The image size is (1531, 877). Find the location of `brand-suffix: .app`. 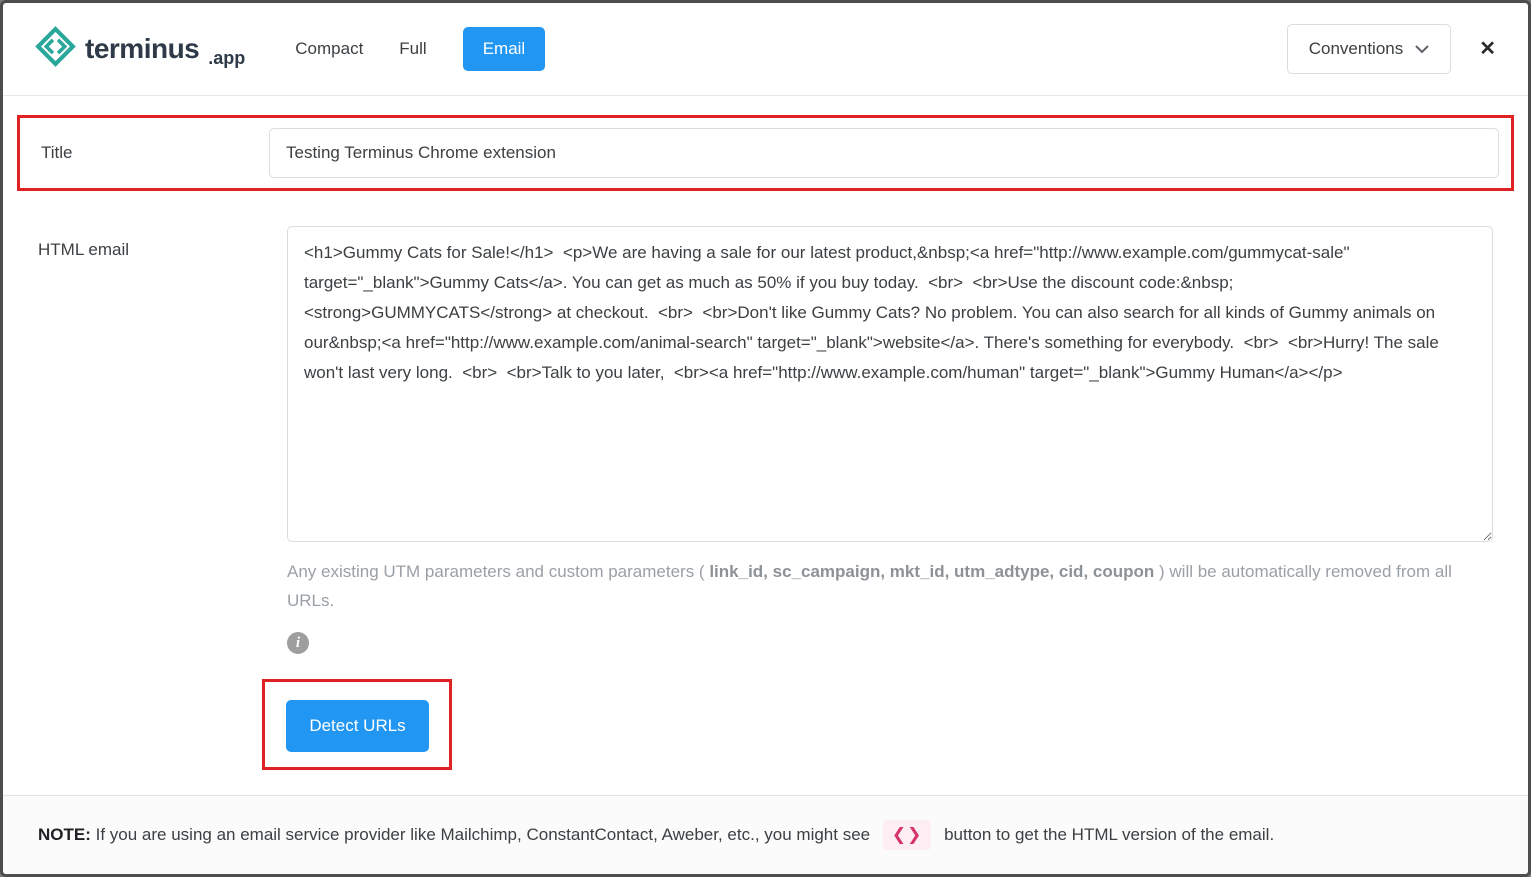

brand-suffix: .app is located at coordinates (227, 58).